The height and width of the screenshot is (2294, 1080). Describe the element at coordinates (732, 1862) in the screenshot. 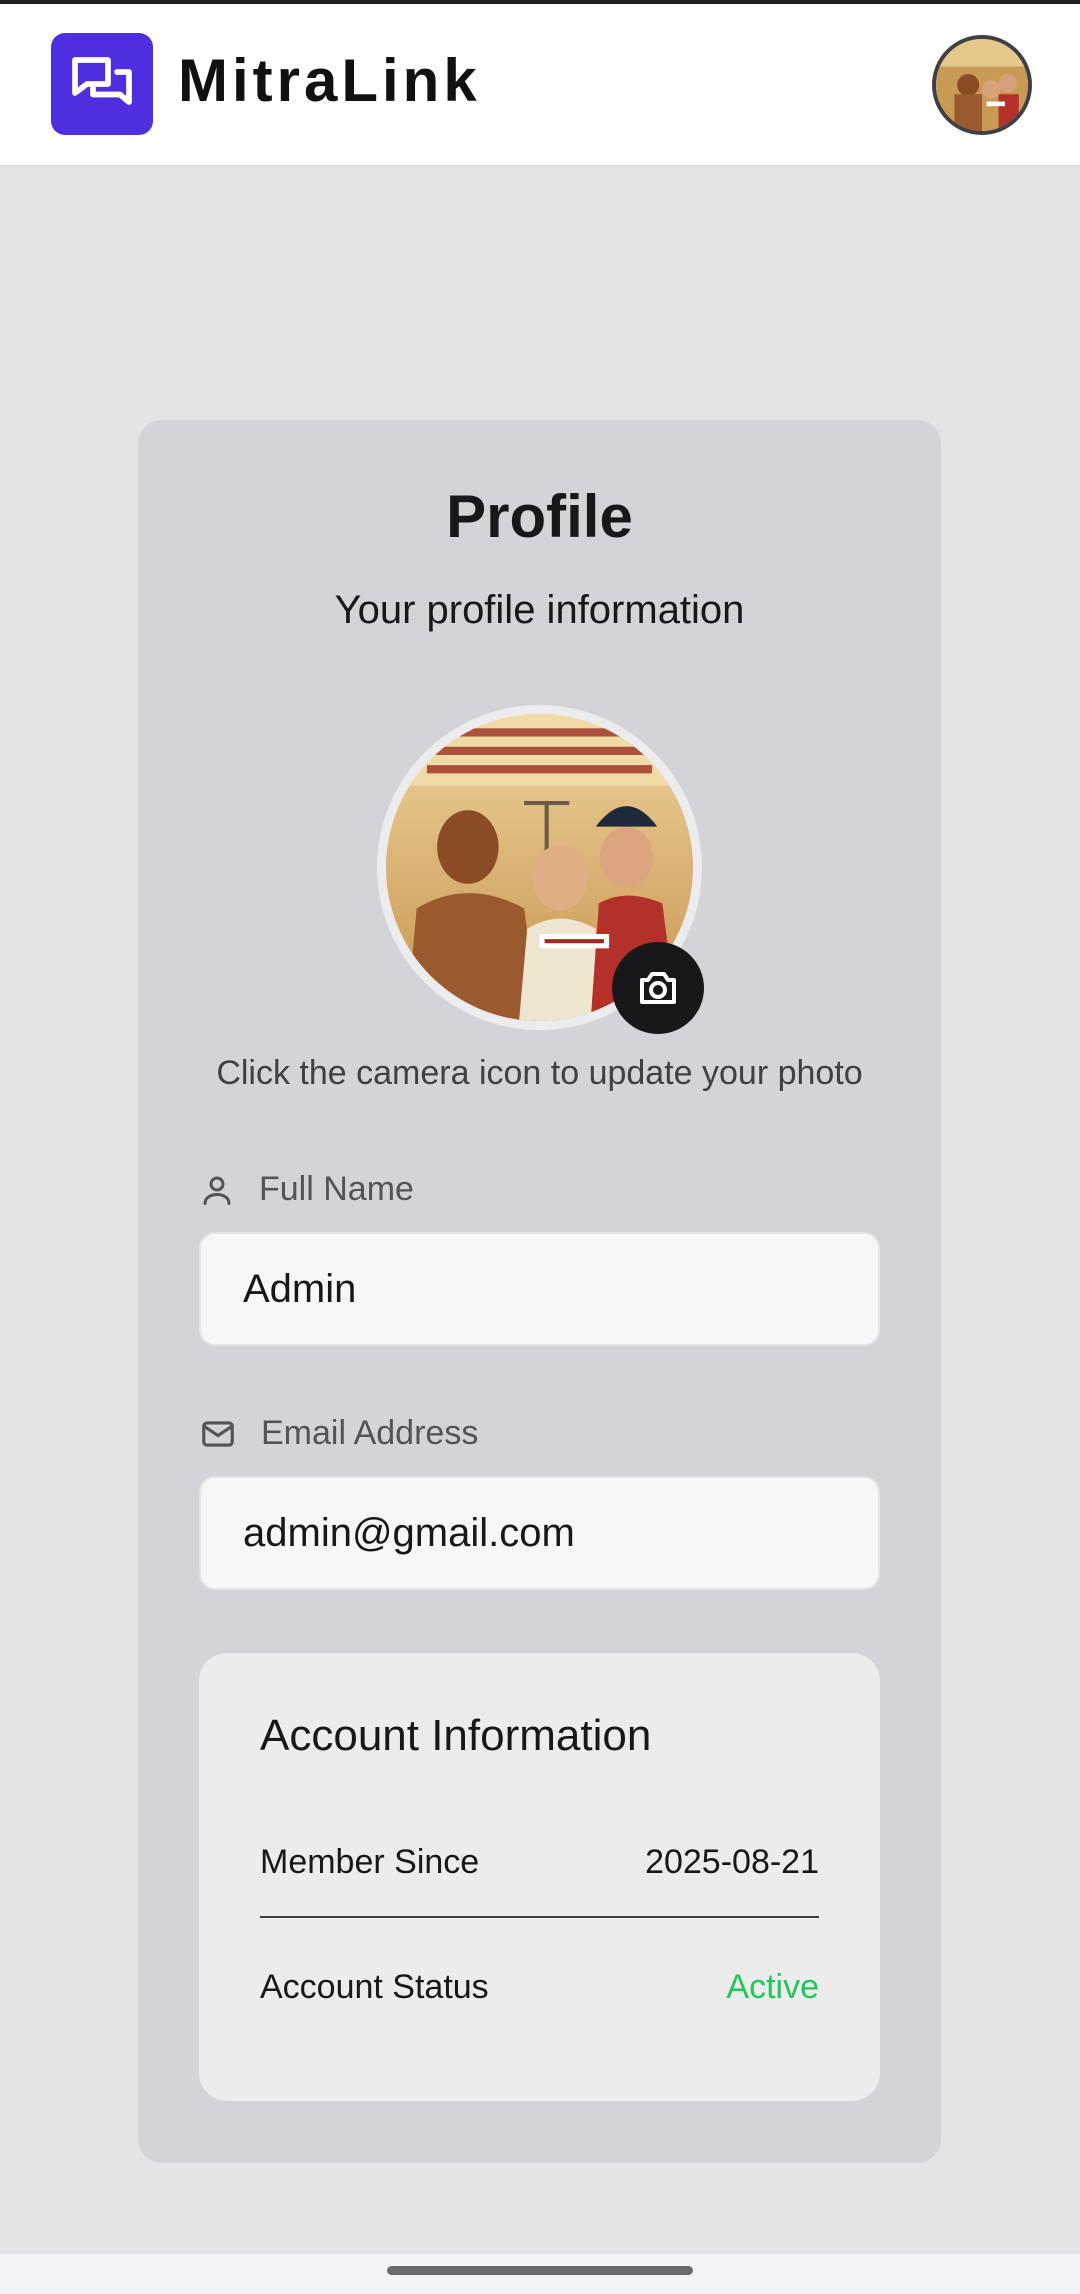

I see `member-since-value: 2025-08-21` at that location.